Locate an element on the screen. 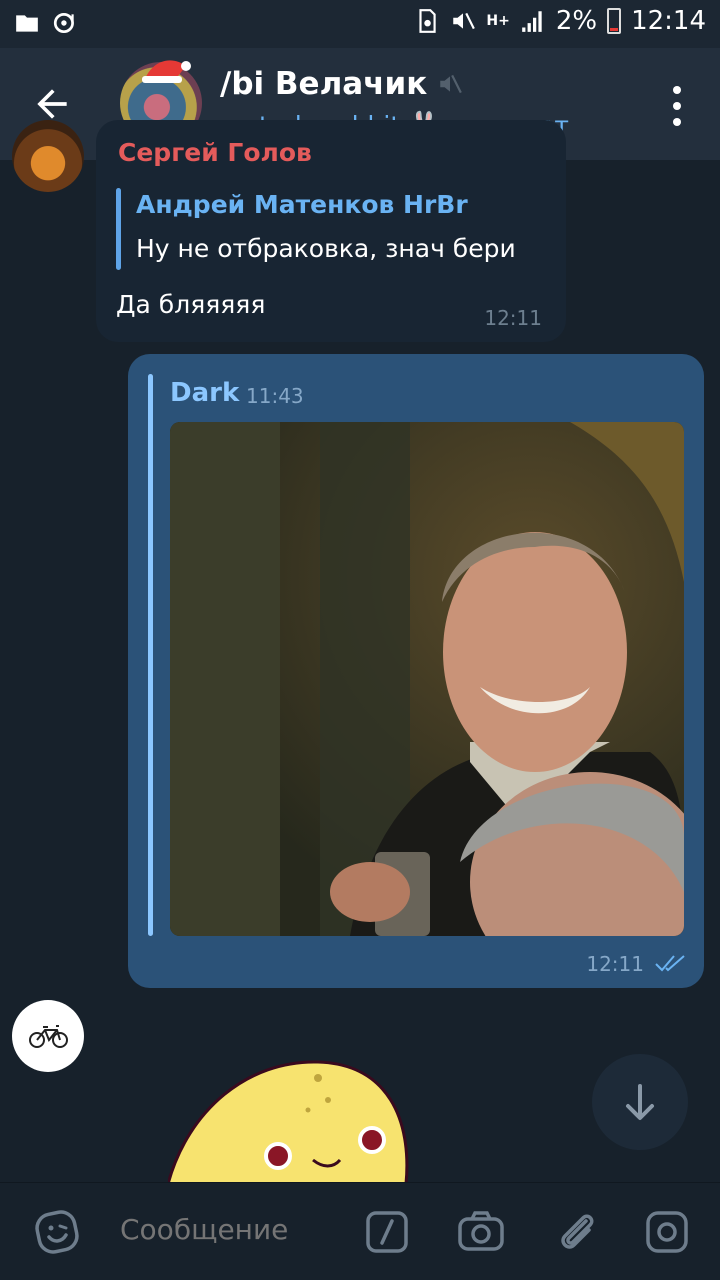 This screenshot has width=720, height=1280. bot-avatar is located at coordinates (48, 1036).